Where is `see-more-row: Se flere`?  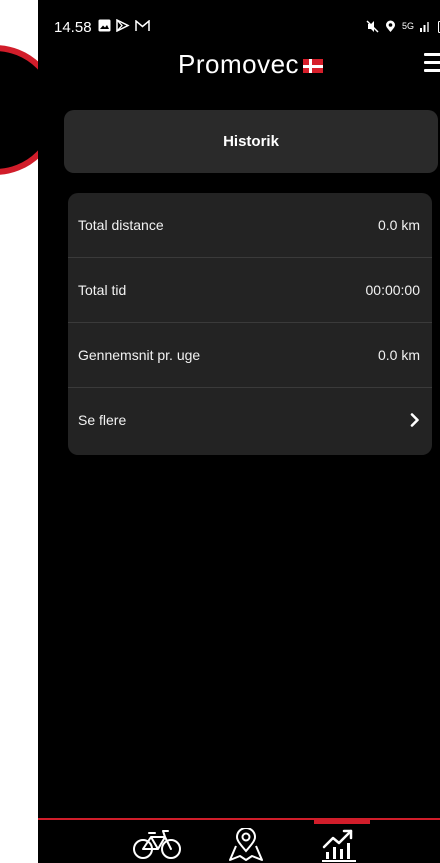
see-more-row: Se flere is located at coordinates (250, 420).